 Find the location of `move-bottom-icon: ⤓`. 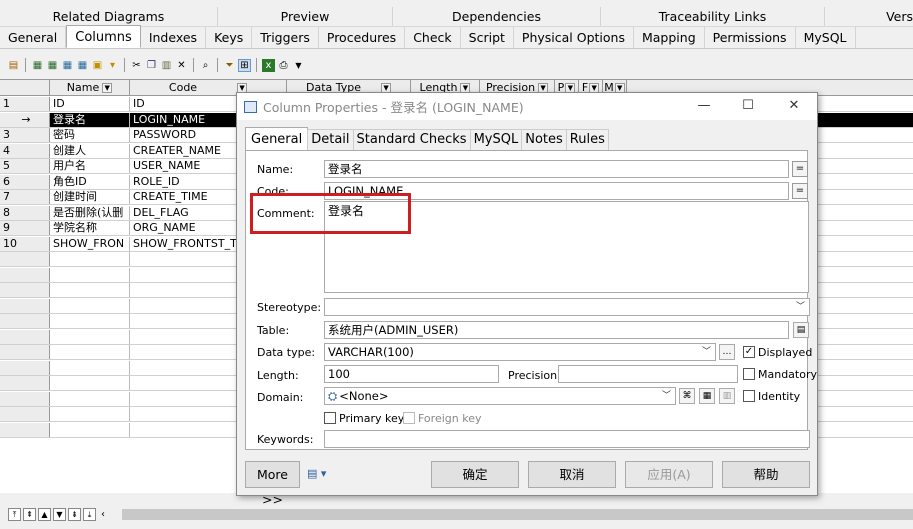

move-bottom-icon: ⤓ is located at coordinates (89, 514).